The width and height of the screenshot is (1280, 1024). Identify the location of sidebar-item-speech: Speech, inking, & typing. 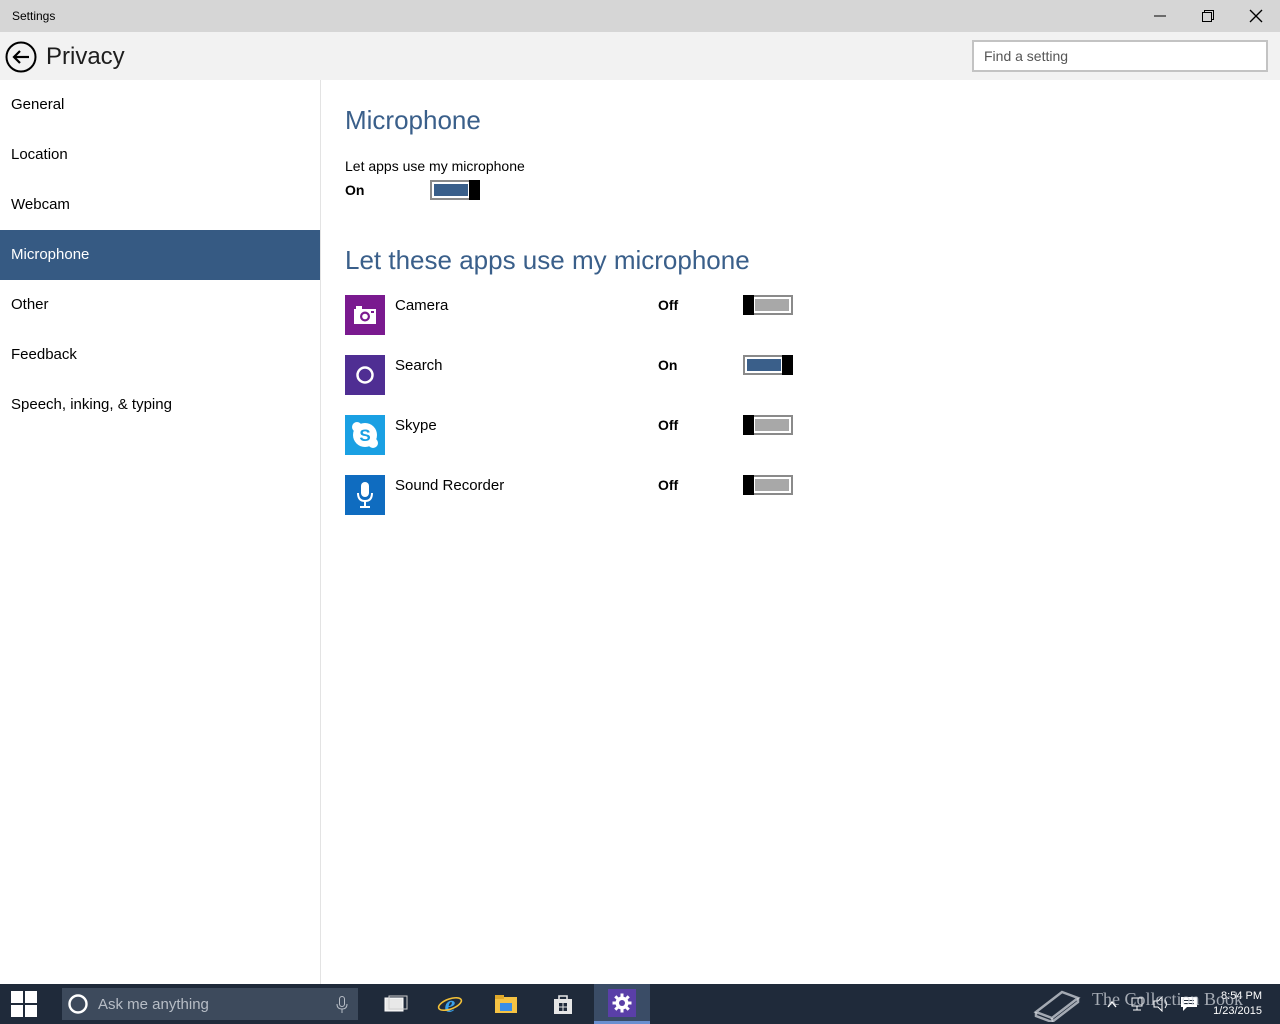
(160, 405).